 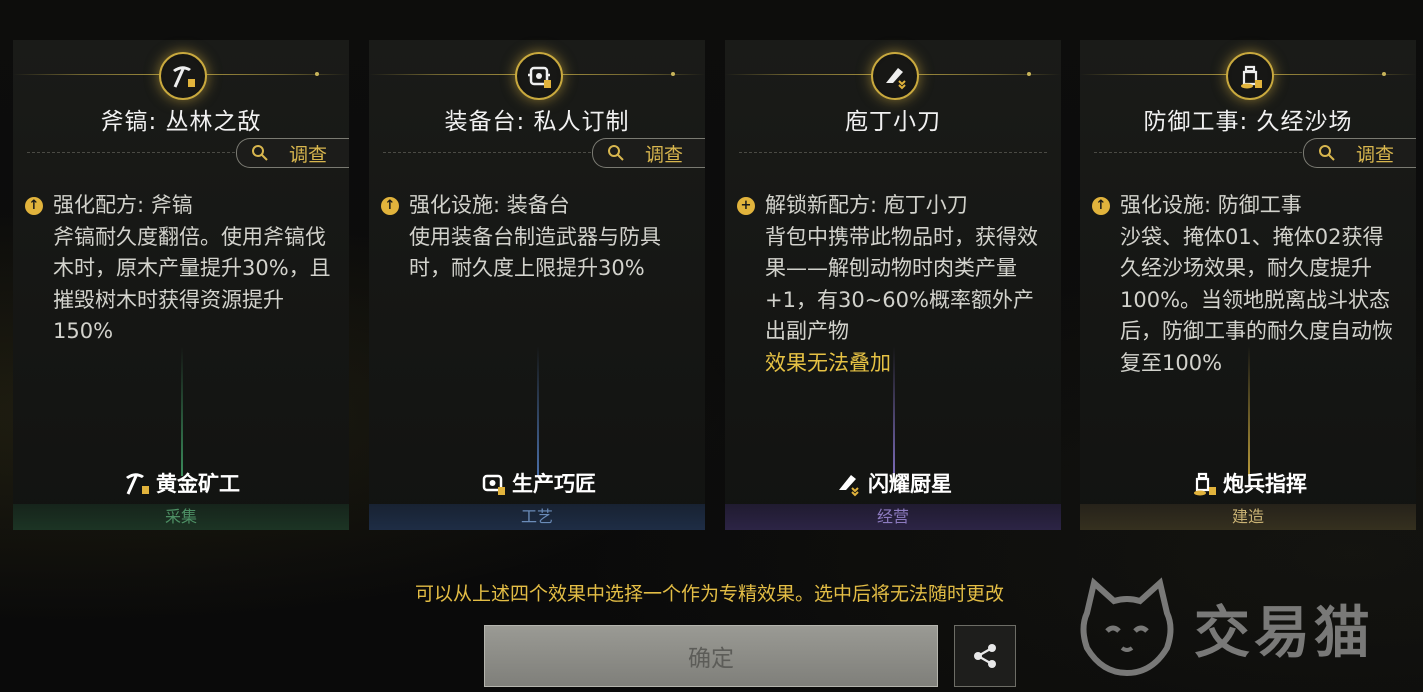 I want to click on role-name: 黄金矿工, so click(x=198, y=484).